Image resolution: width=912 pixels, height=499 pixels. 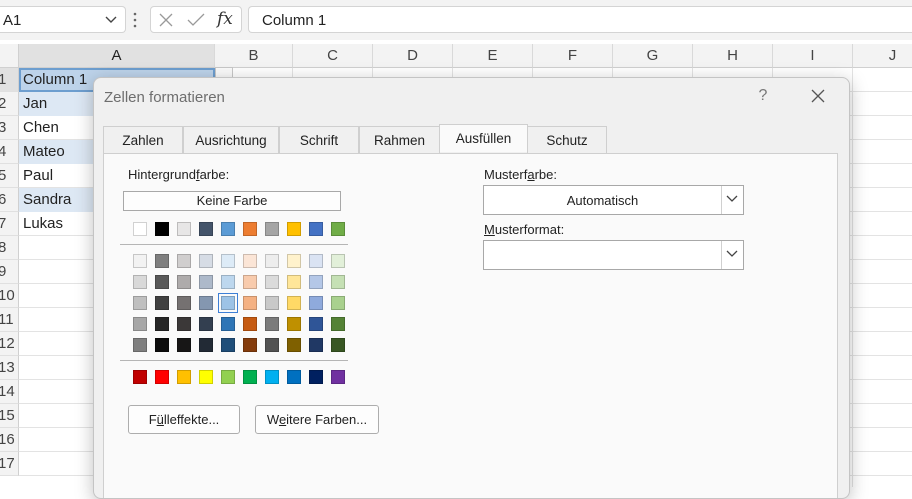 I want to click on cancel-icon, so click(x=166, y=20).